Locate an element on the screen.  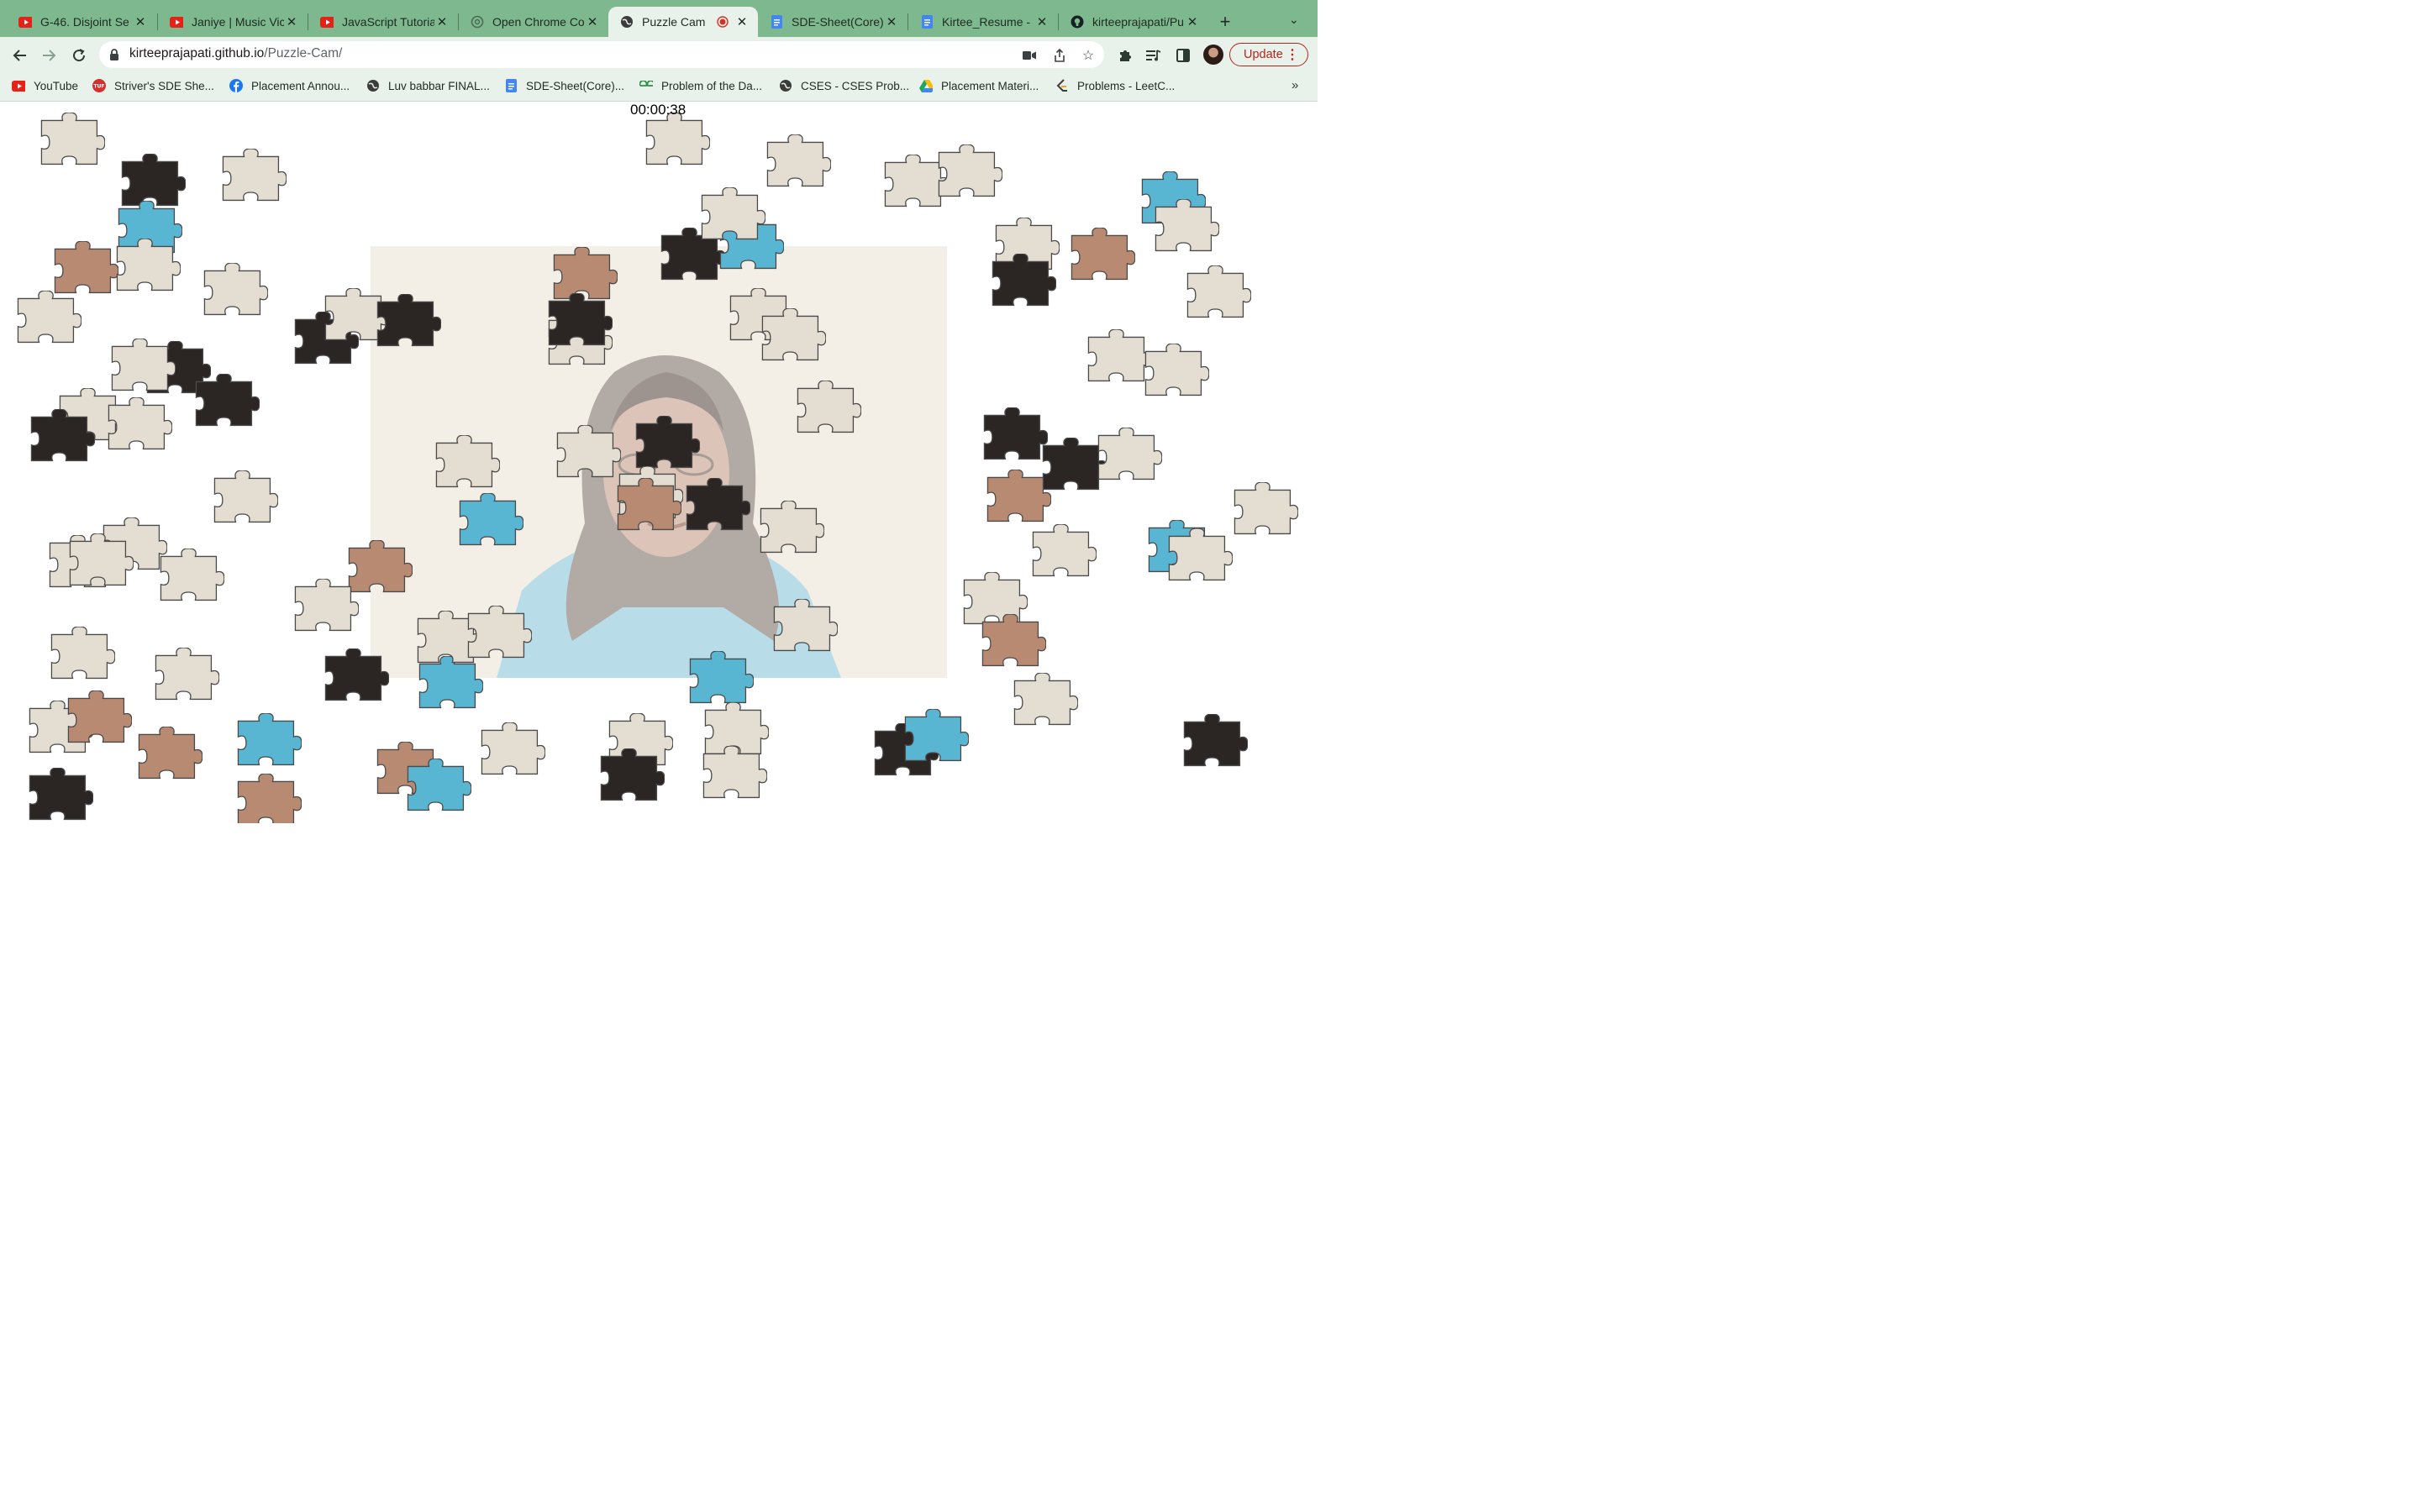
avatar is located at coordinates (1213, 55).